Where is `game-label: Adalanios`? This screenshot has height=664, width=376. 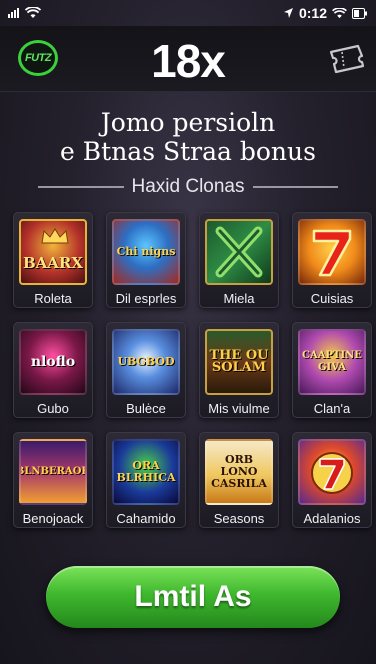
game-label: Adalanios is located at coordinates (332, 518).